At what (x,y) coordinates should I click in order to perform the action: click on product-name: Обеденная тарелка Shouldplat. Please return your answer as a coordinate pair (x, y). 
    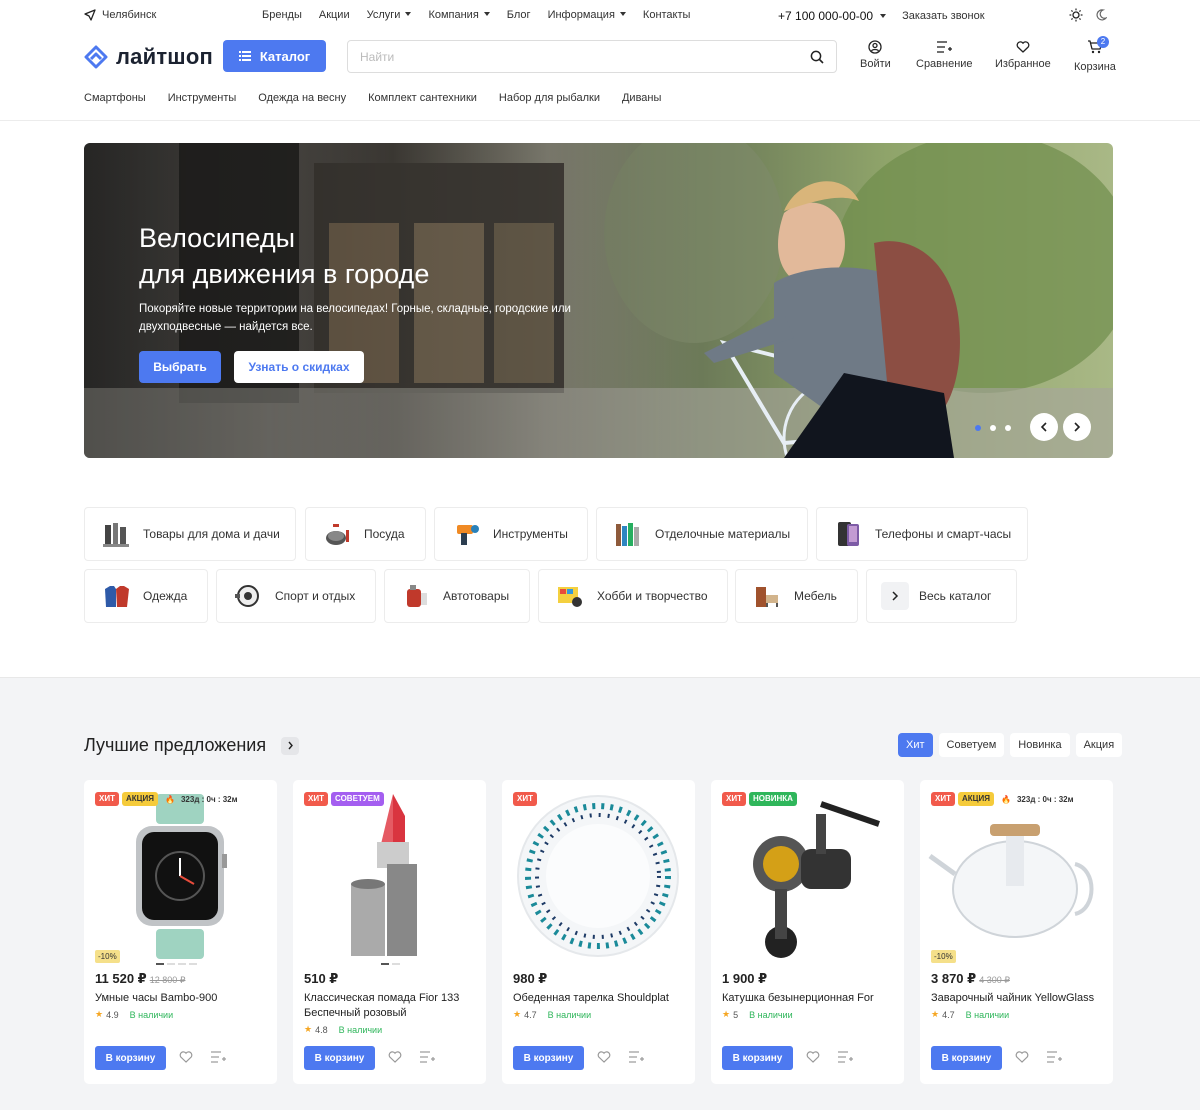
    Looking at the image, I should click on (600, 998).